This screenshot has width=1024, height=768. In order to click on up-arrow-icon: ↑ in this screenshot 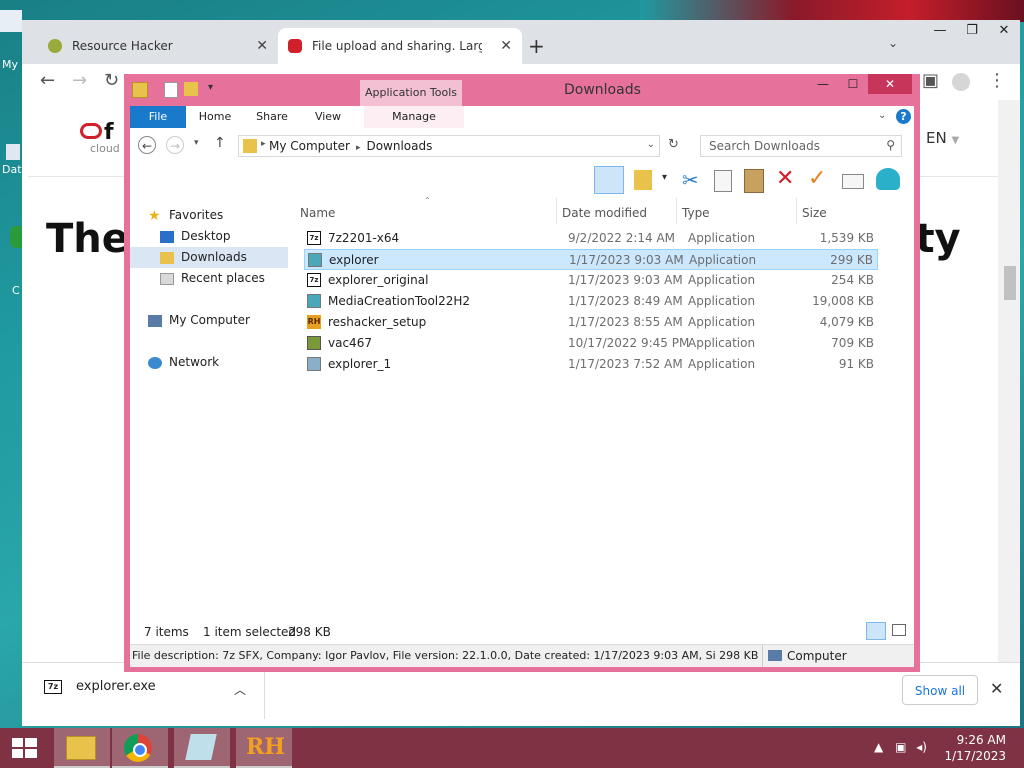, I will do `click(220, 143)`.